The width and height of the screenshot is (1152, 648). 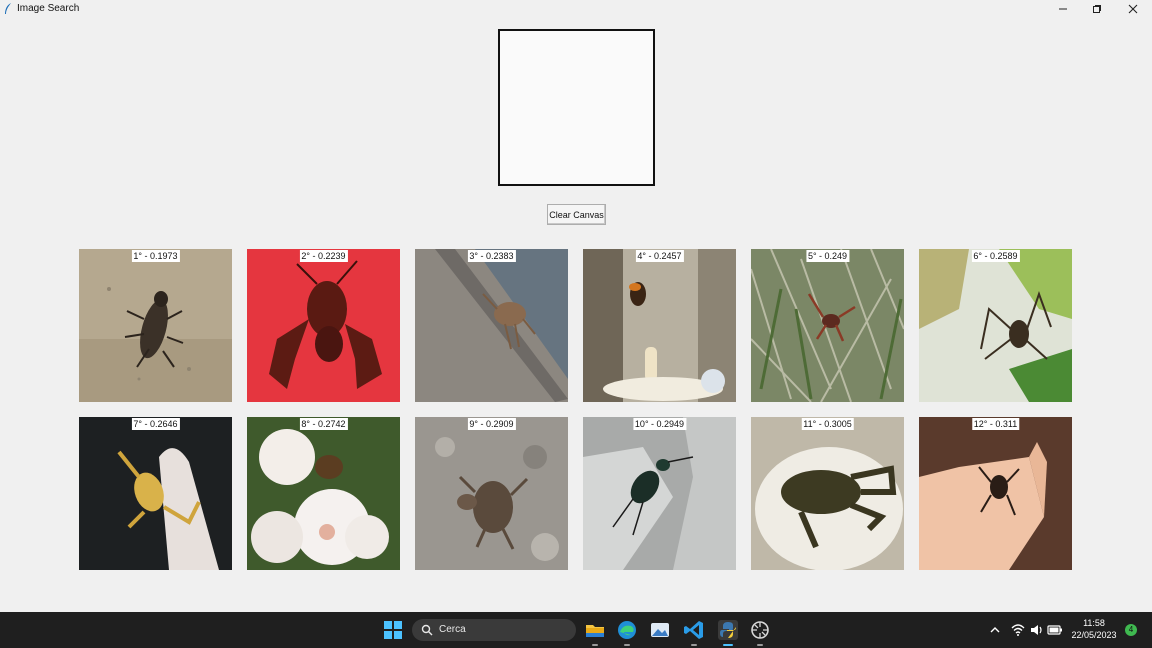 I want to click on result-image: 2° - 0.2239, so click(x=323, y=325).